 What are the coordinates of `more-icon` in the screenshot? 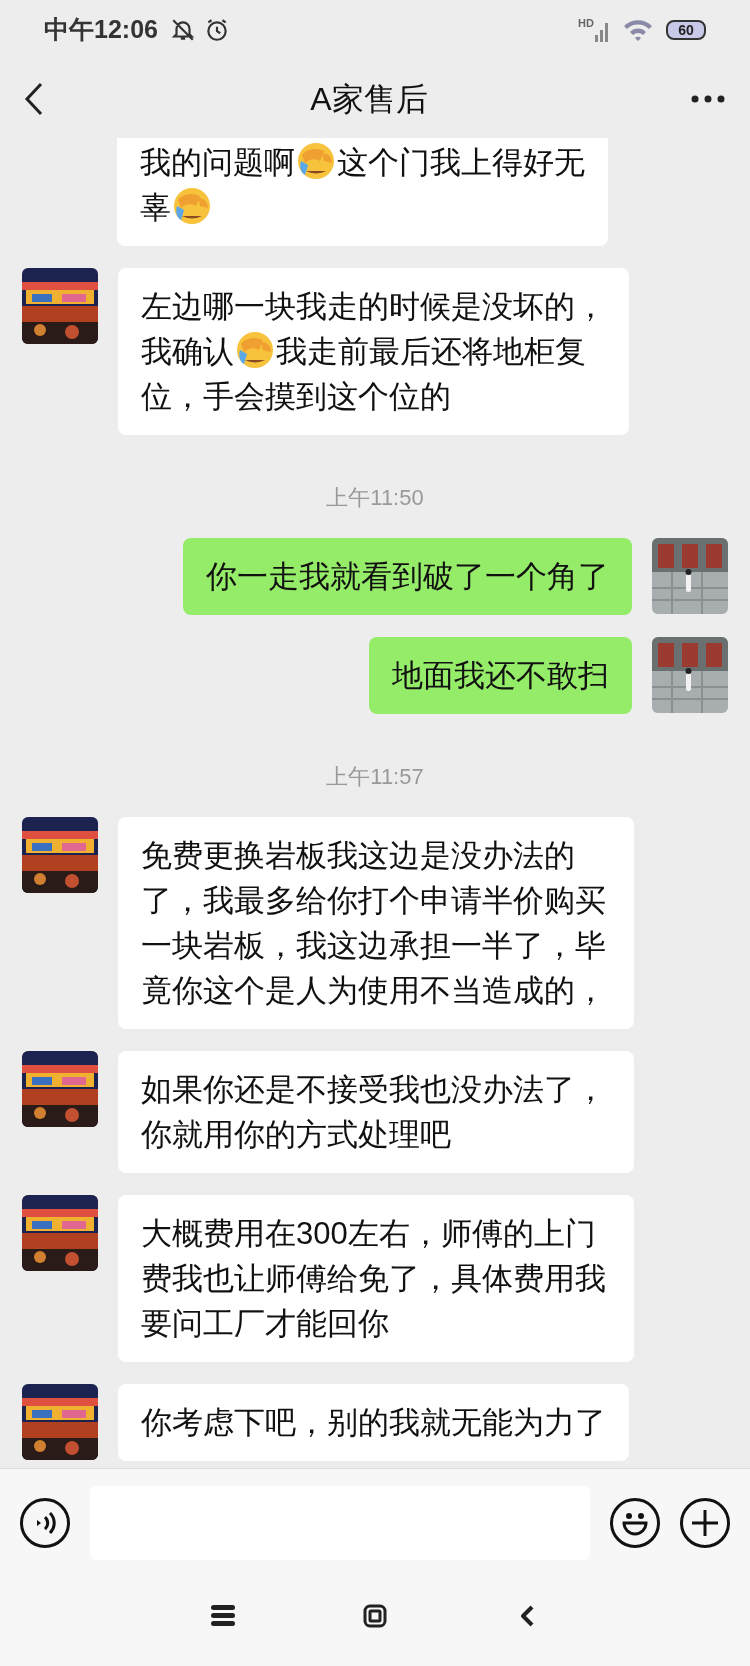 It's located at (708, 99).